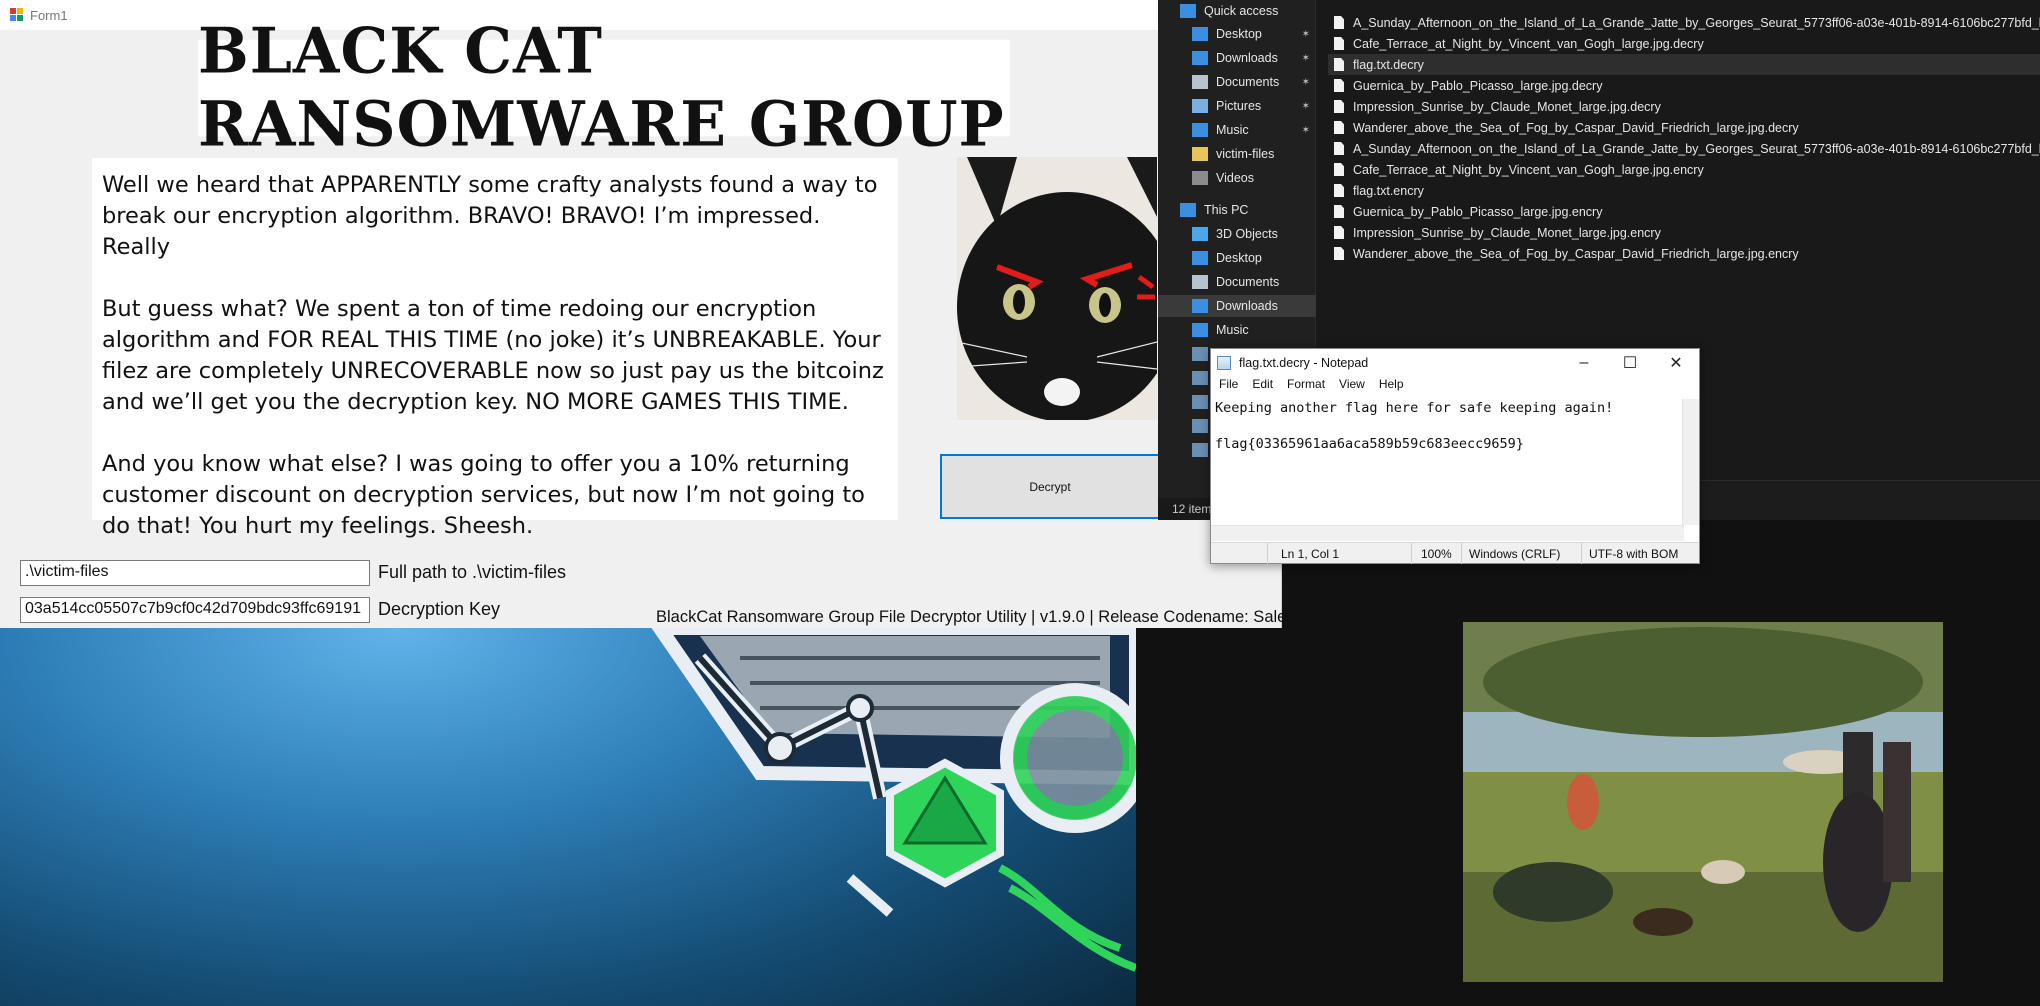  I want to click on nav-item-this-pc: This PC, so click(1237, 210).